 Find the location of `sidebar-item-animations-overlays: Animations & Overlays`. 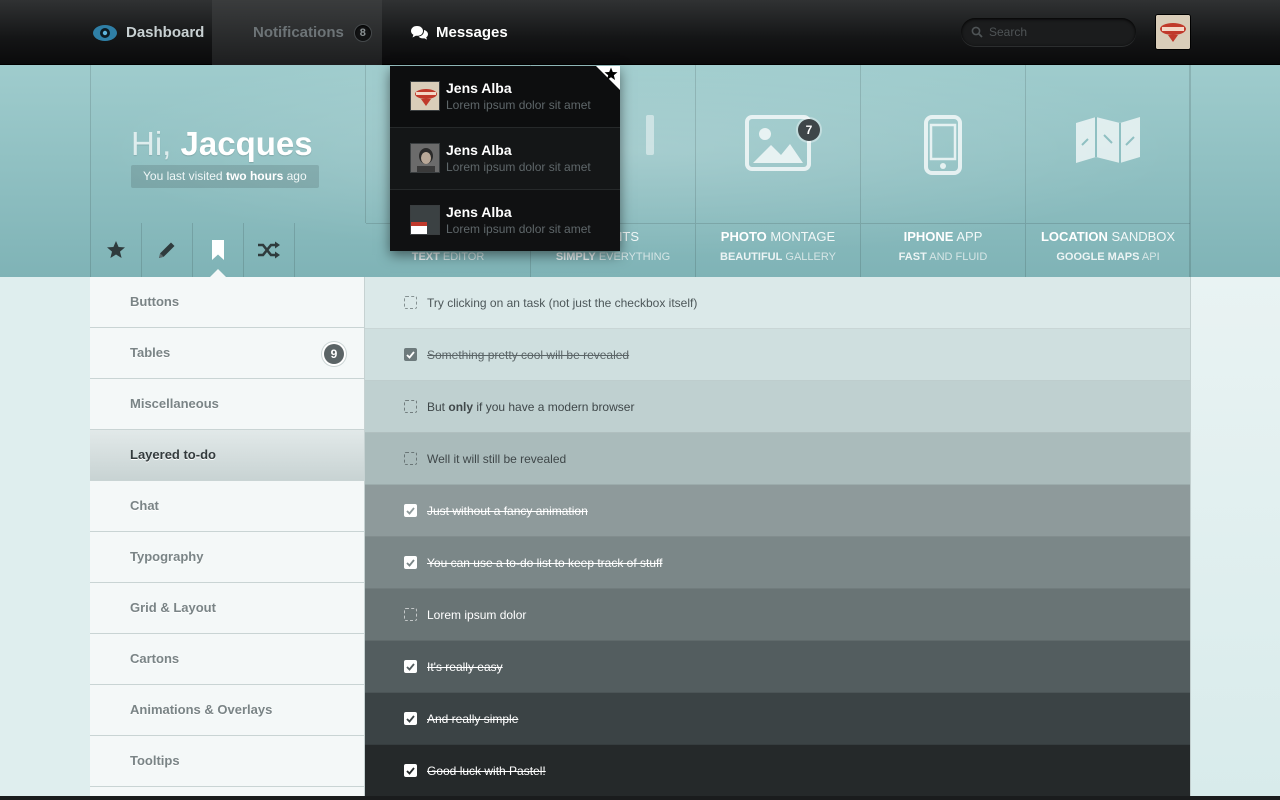

sidebar-item-animations-overlays: Animations & Overlays is located at coordinates (227, 710).